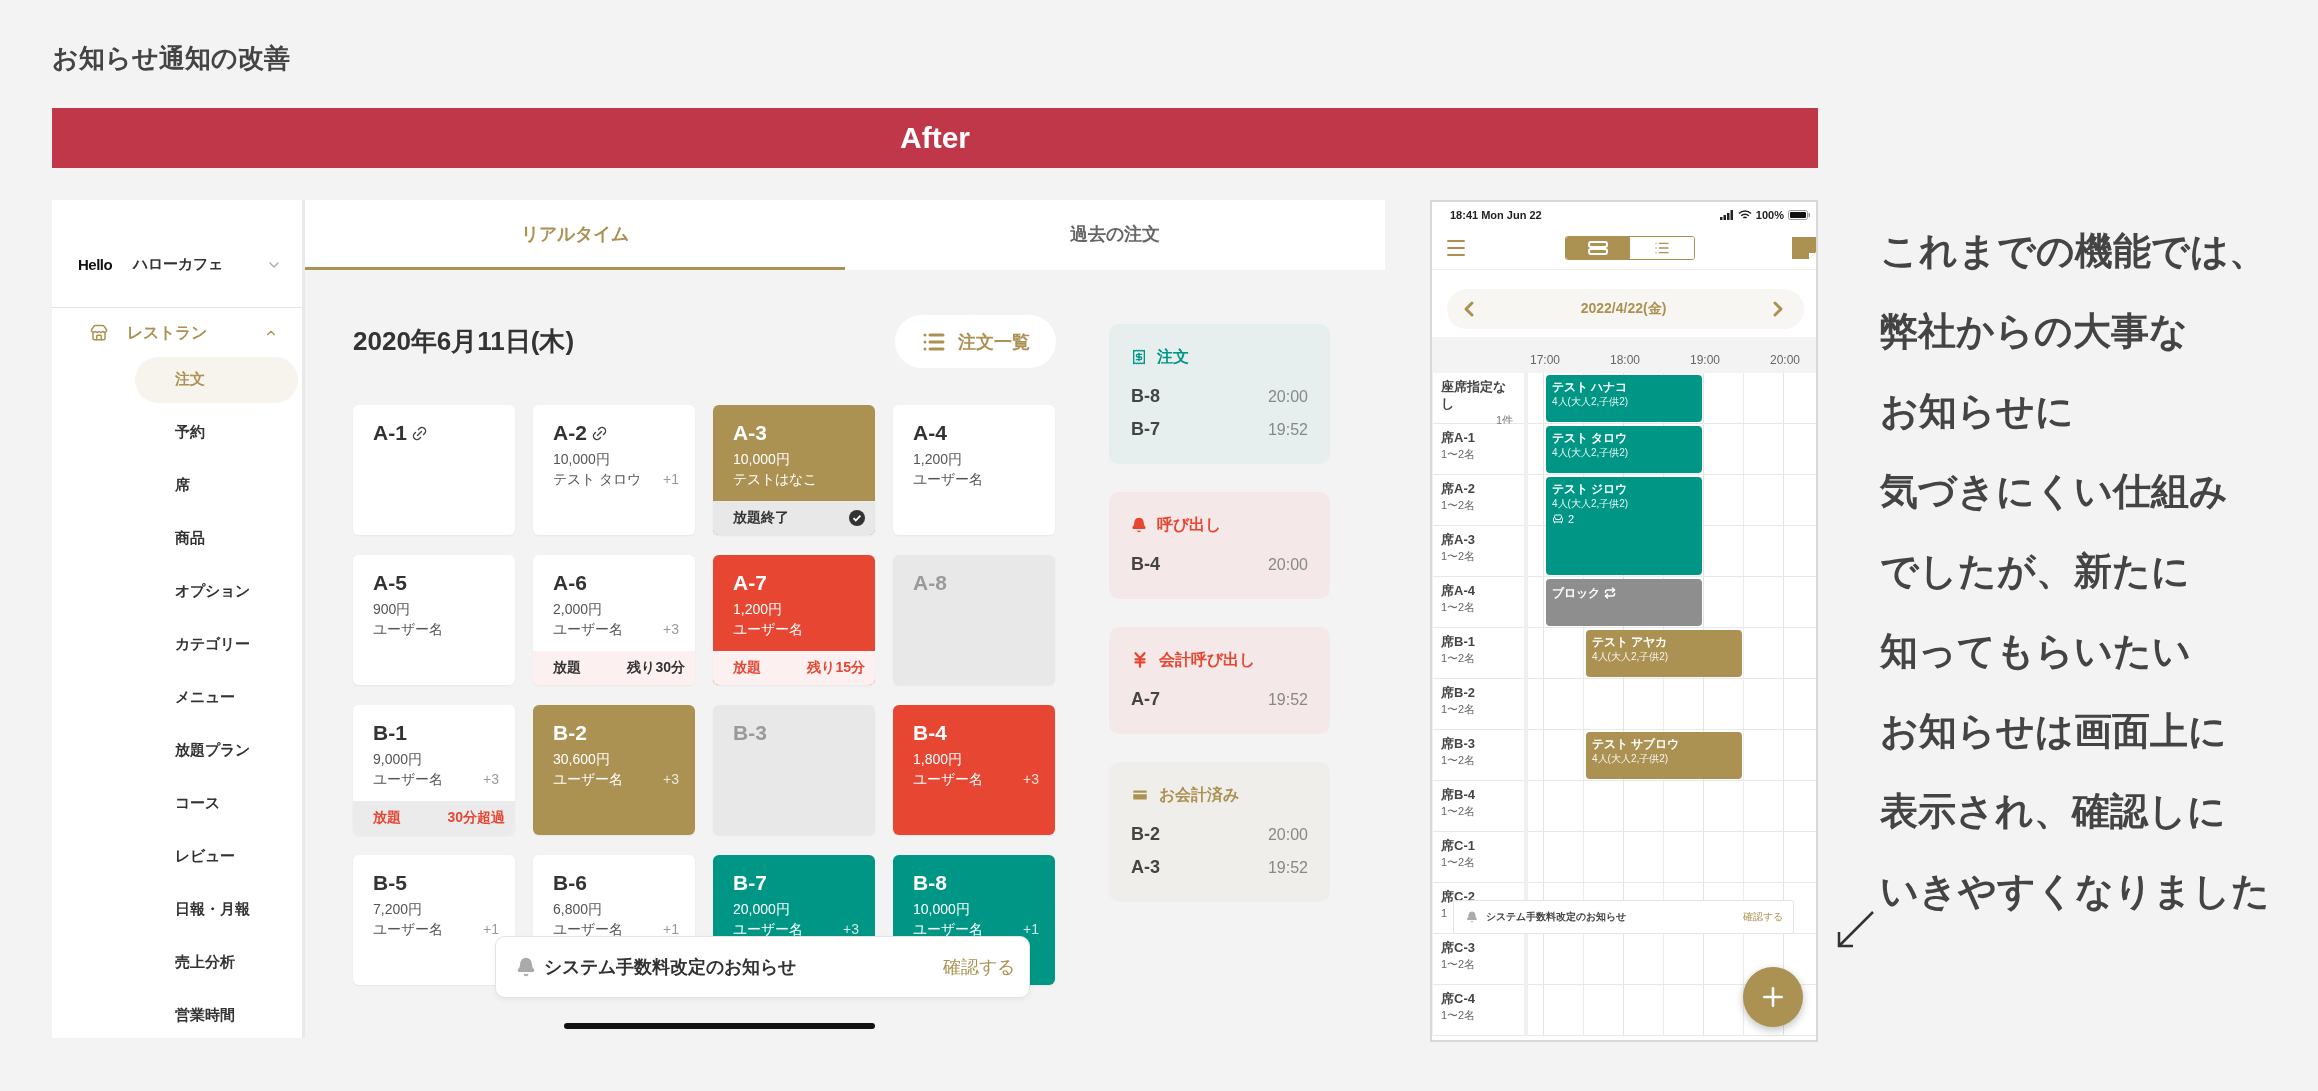 The width and height of the screenshot is (2318, 1091). I want to click on notice-time: 19:52, so click(1287, 699).